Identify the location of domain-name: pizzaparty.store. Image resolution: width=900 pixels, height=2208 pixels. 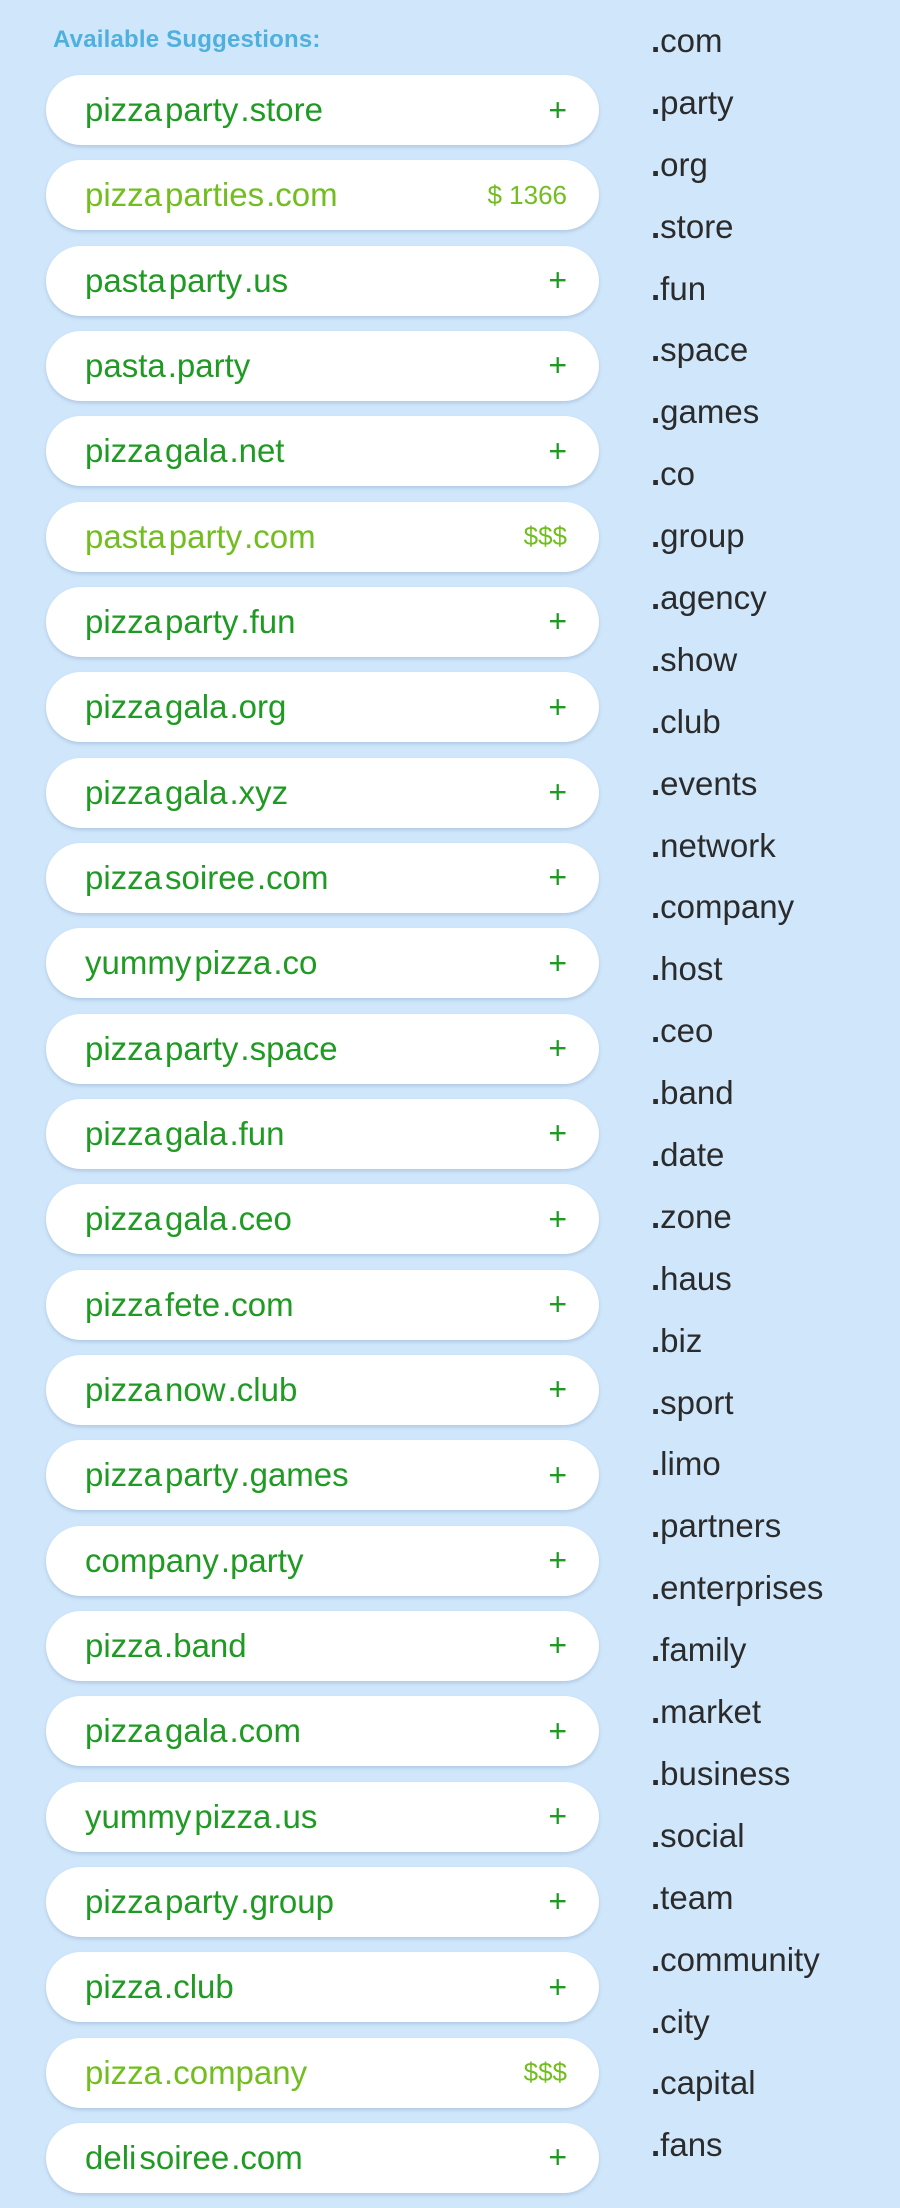
(204, 110).